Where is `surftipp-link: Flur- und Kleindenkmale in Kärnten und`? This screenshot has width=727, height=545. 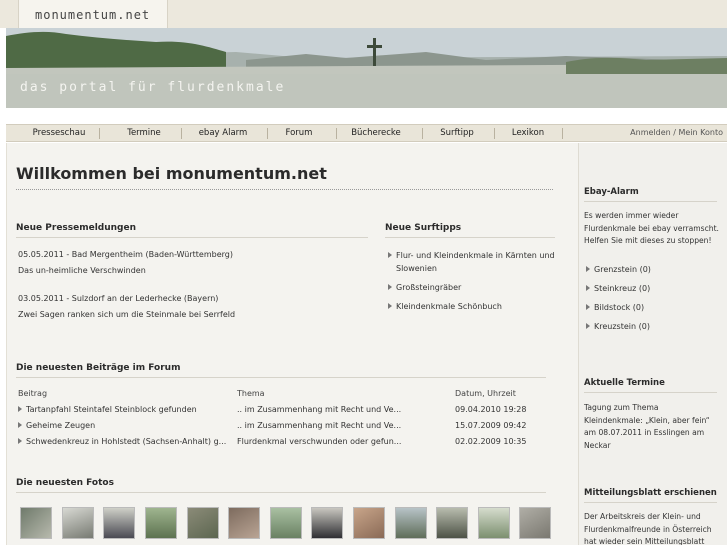
surftipp-link: Flur- und Kleindenkmale in Kärnten und is located at coordinates (471, 255).